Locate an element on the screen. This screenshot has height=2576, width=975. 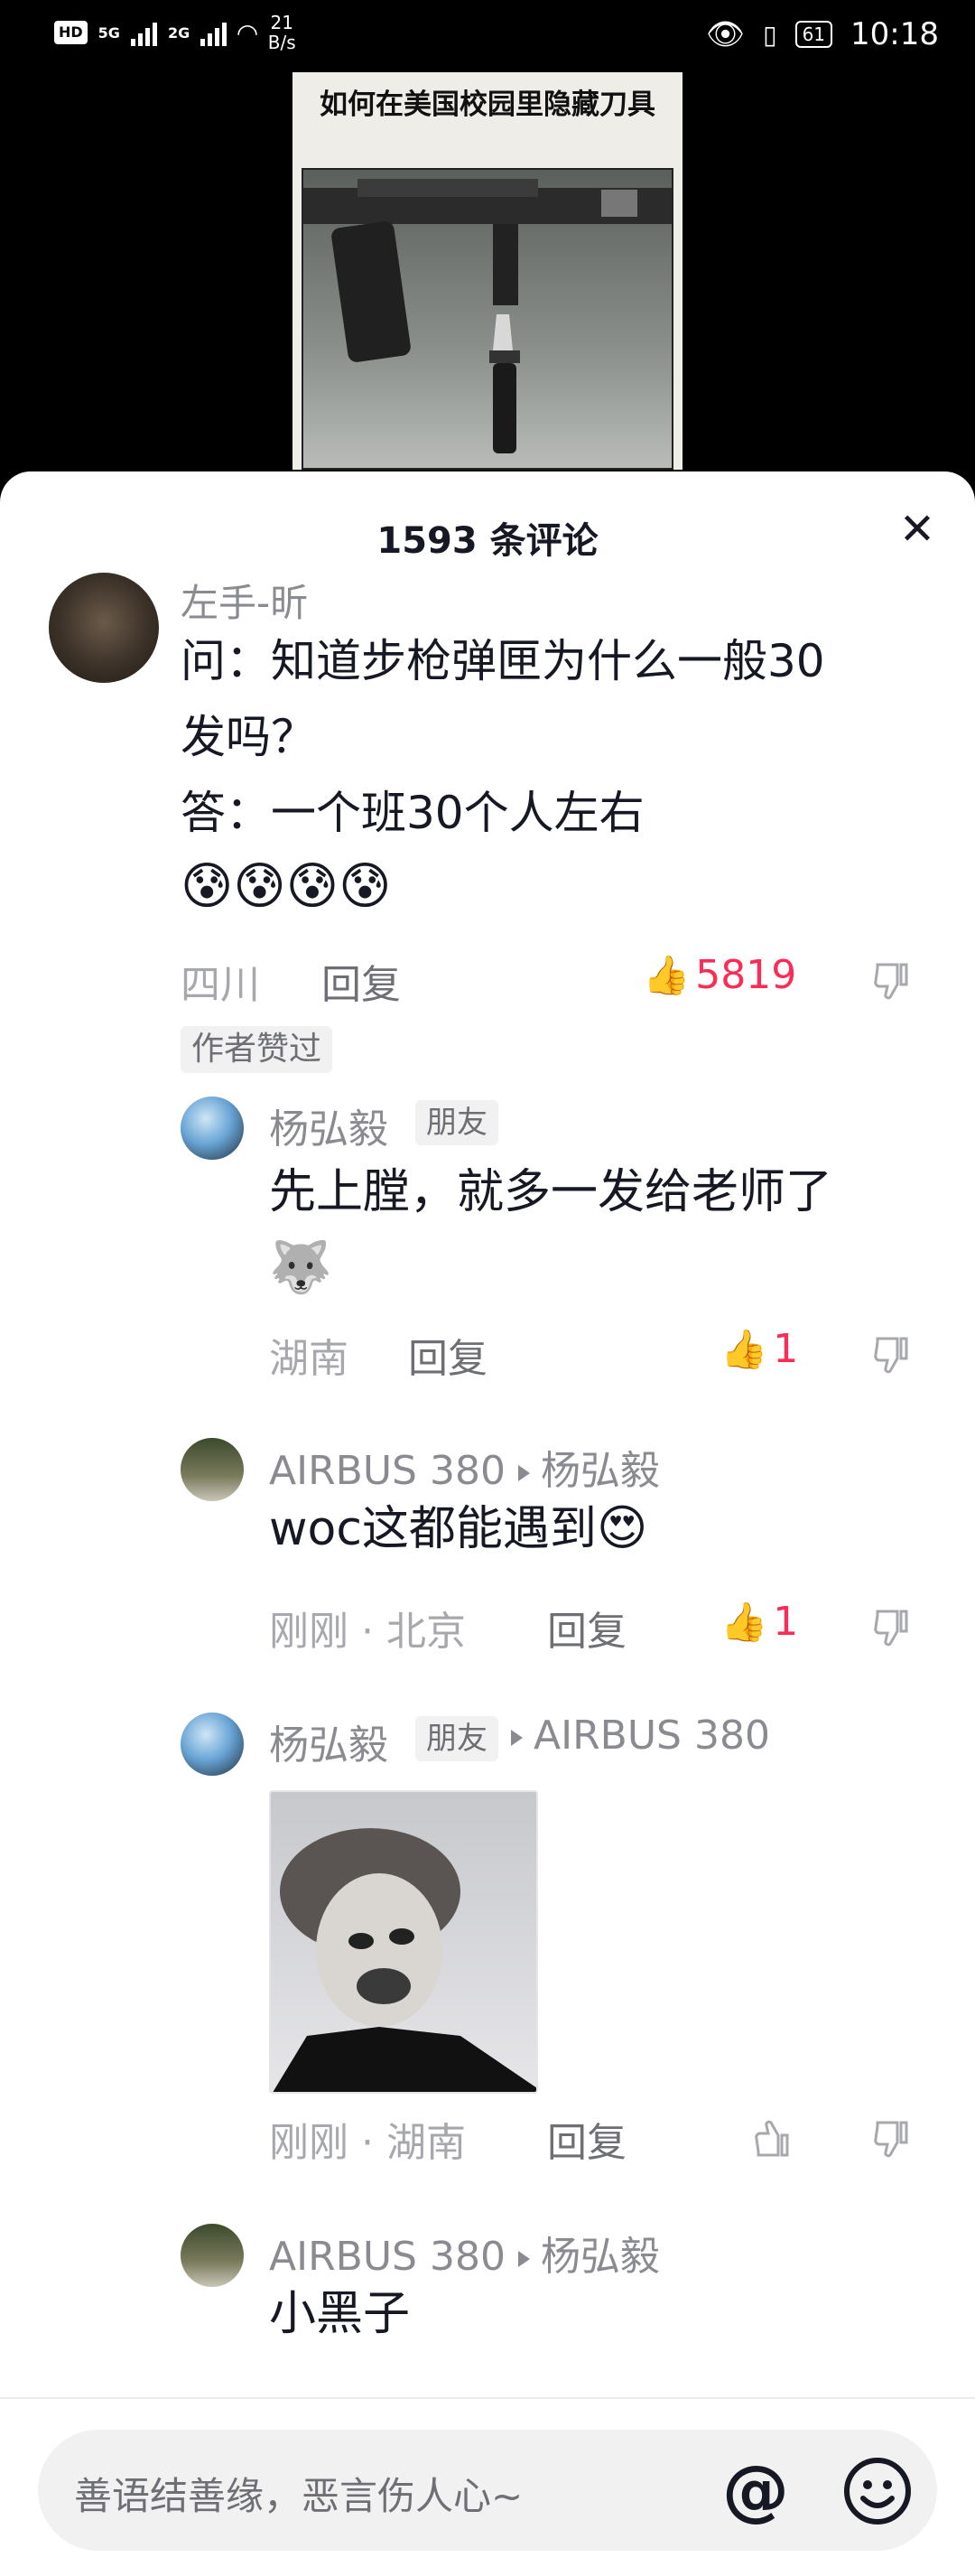
comment-input-bar: 善语结善缘，恶言伤人心~ @ is located at coordinates (487, 2486).